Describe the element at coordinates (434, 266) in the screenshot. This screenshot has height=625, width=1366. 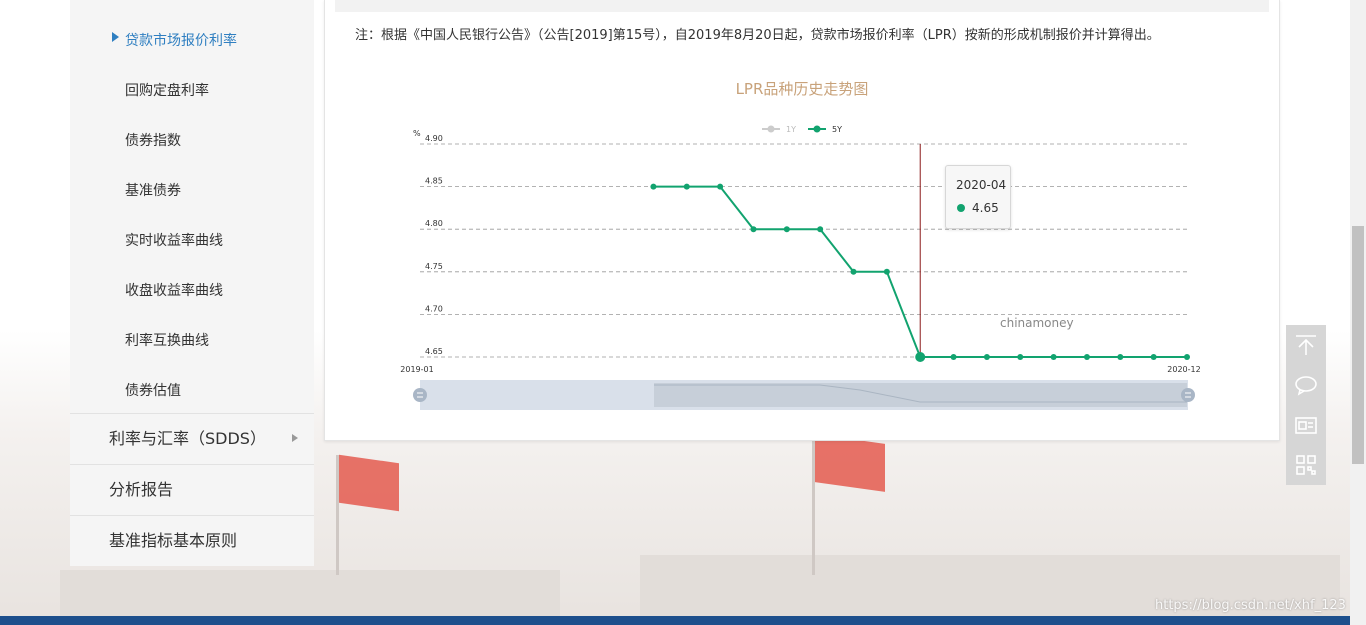
I see `y-tick-label: 4.75` at that location.